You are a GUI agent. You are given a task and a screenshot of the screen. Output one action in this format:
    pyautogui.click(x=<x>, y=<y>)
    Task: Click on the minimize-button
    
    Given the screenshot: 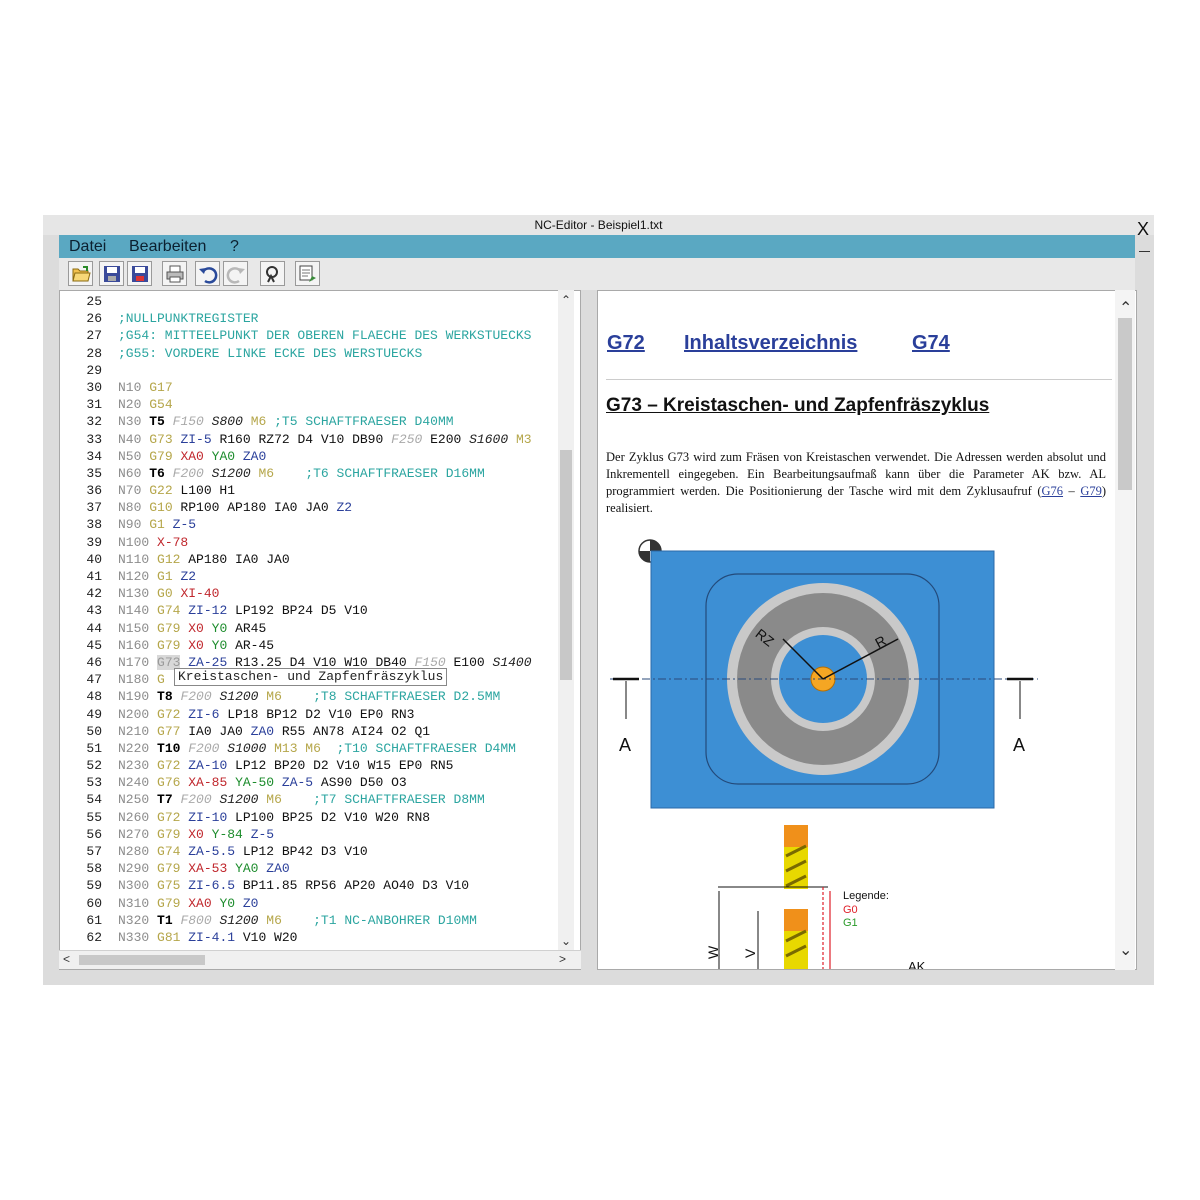 What is the action you would take?
    pyautogui.click(x=1144, y=251)
    